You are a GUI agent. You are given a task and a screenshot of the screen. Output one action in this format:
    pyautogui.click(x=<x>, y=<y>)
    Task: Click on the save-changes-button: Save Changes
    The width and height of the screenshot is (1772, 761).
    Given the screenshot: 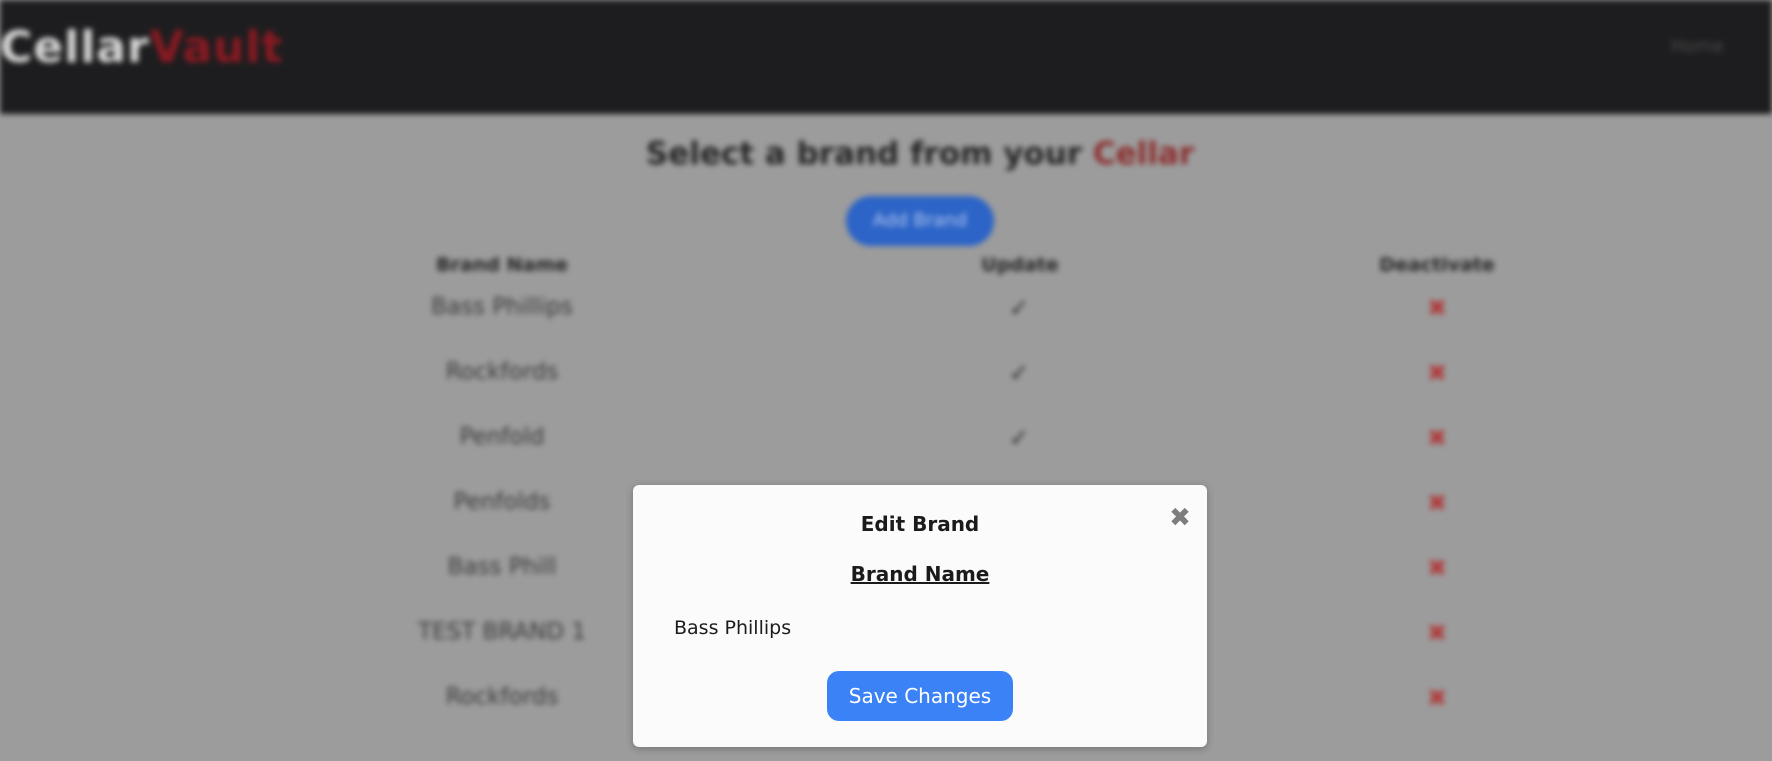 What is the action you would take?
    pyautogui.click(x=920, y=696)
    